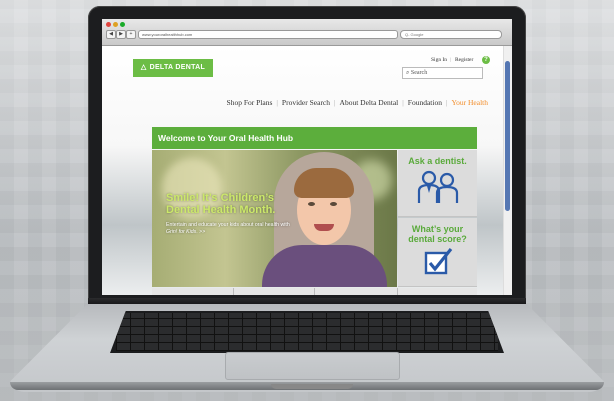  What do you see at coordinates (177, 67) in the screenshot?
I see `logo-text: DELTA DENTAL` at bounding box center [177, 67].